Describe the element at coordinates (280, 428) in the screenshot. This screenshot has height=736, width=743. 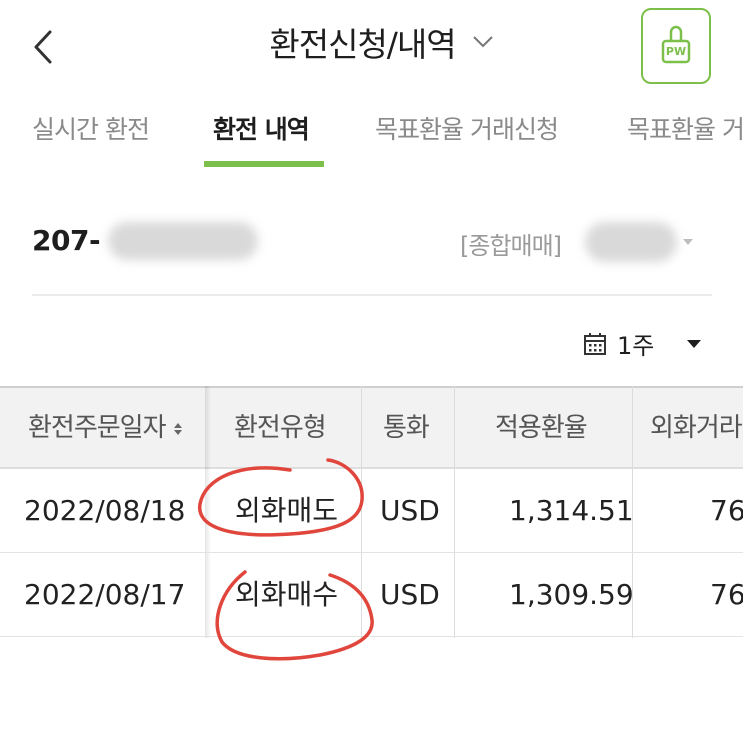
I see `column-header-exchange-type: 환전유형` at that location.